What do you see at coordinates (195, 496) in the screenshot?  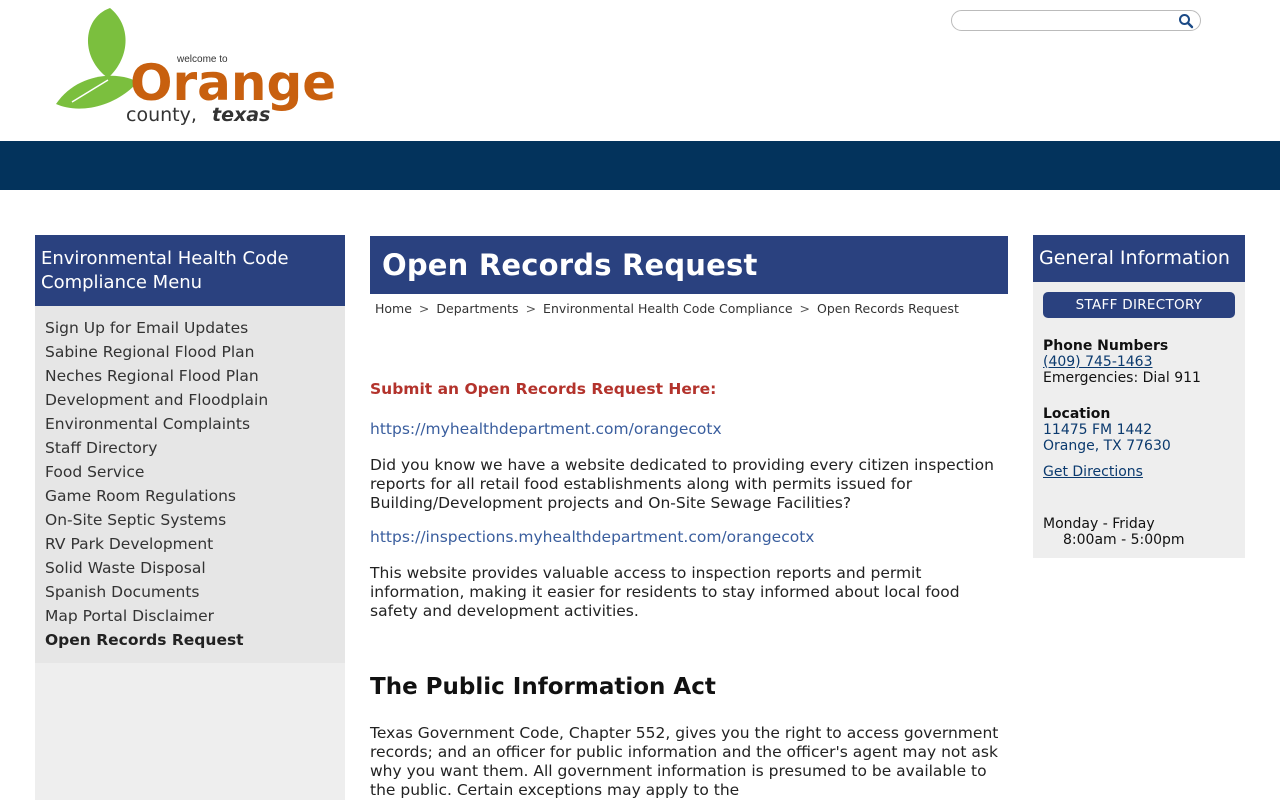 I see `left-menu-item-game-room-regulations: Game Room Regulations` at bounding box center [195, 496].